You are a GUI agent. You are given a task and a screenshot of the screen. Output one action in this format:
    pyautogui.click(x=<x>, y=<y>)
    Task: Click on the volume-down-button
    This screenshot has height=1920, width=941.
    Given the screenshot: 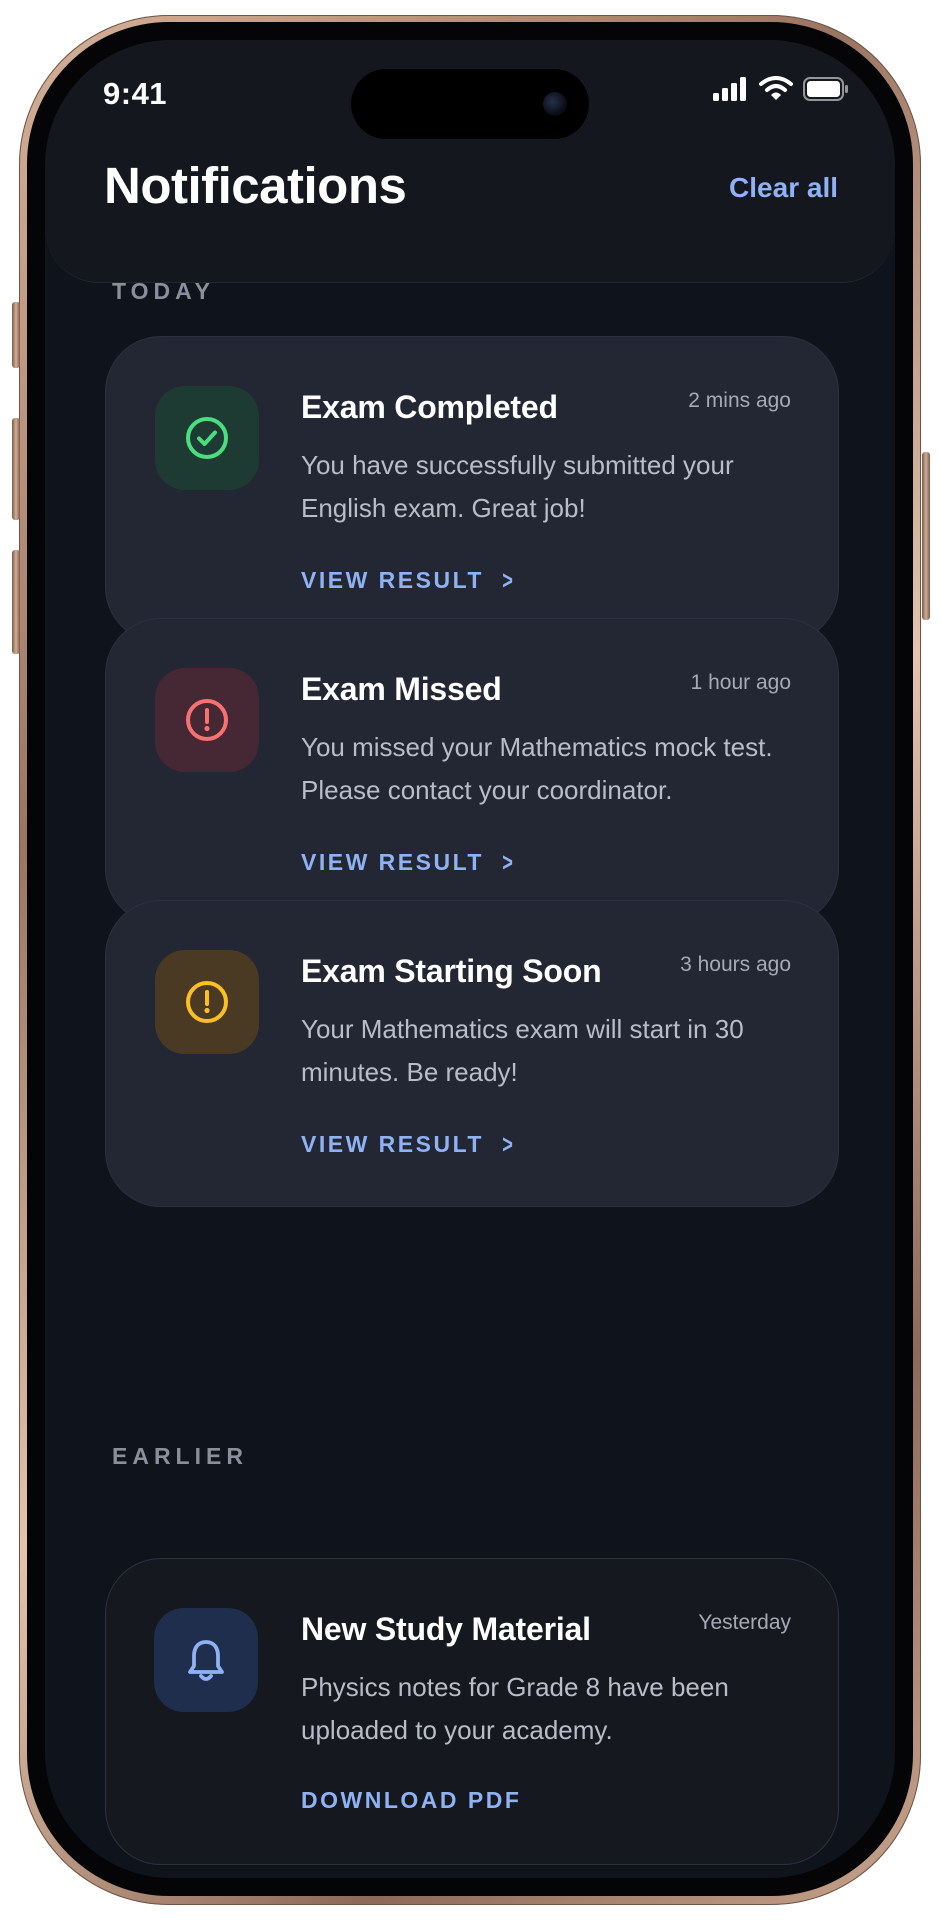 What is the action you would take?
    pyautogui.click(x=16, y=602)
    